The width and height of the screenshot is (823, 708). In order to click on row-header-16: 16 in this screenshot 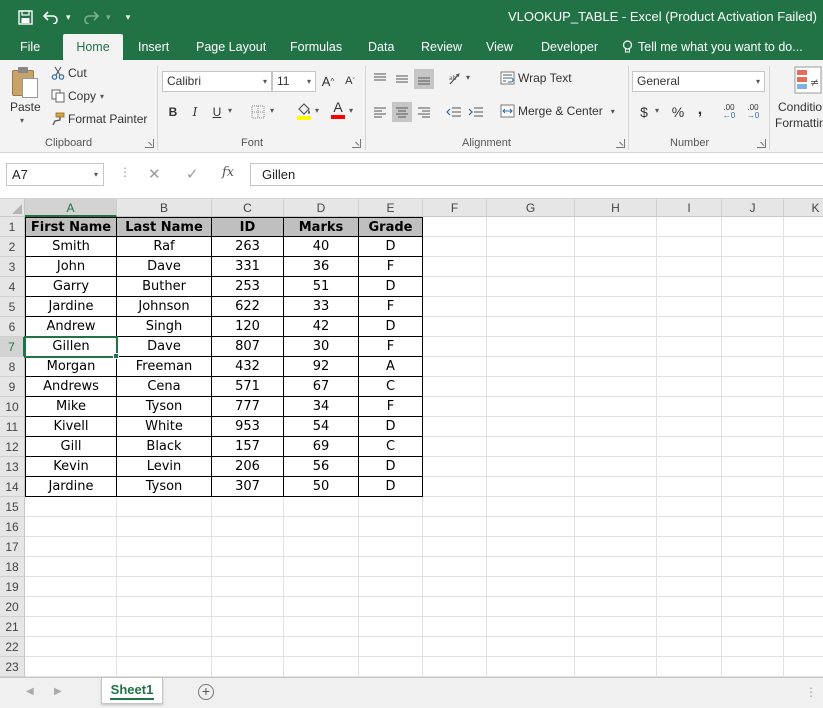, I will do `click(12, 527)`.